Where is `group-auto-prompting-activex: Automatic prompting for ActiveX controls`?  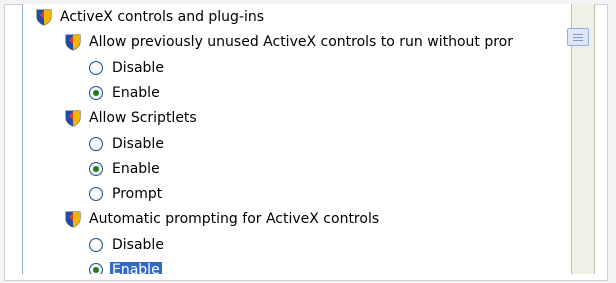
group-auto-prompting-activex: Automatic prompting for ActiveX controls is located at coordinates (221, 219).